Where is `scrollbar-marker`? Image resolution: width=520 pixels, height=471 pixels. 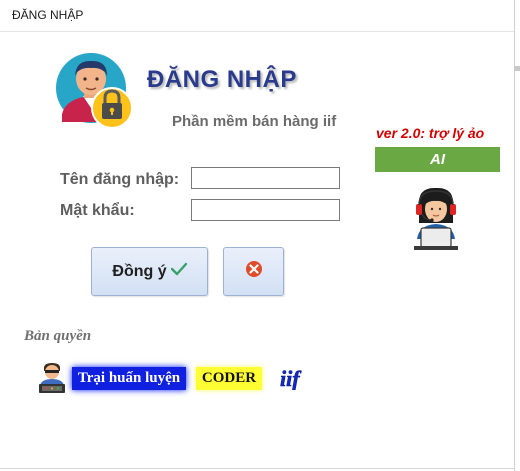
scrollbar-marker is located at coordinates (517, 68).